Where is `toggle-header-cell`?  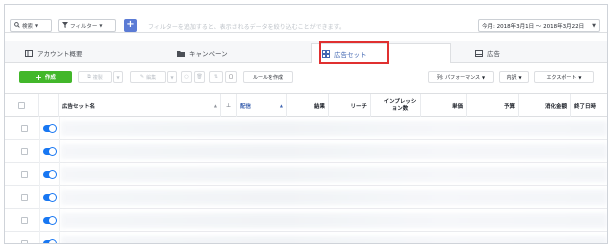 toggle-header-cell is located at coordinates (49, 105).